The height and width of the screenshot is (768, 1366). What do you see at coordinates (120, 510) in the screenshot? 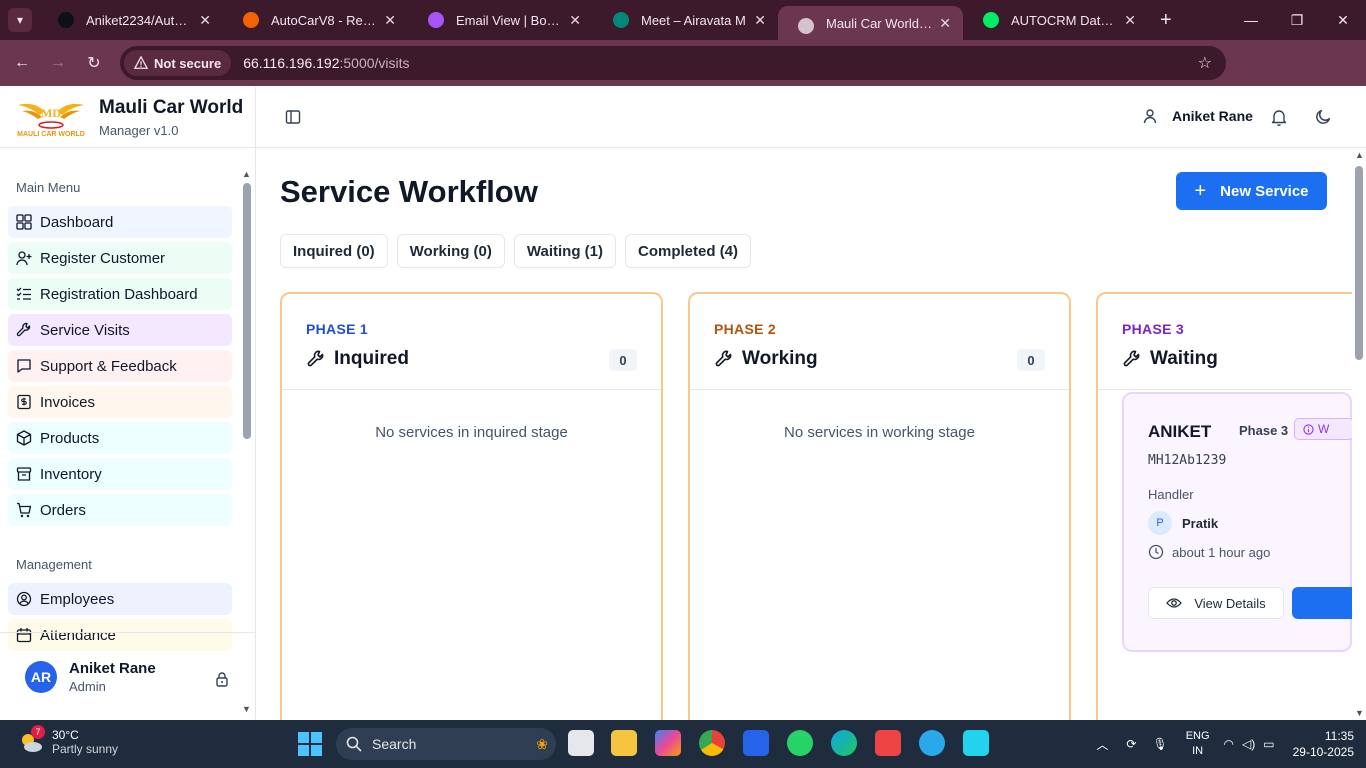
I see `sidebar-item-orders: Orders` at bounding box center [120, 510].